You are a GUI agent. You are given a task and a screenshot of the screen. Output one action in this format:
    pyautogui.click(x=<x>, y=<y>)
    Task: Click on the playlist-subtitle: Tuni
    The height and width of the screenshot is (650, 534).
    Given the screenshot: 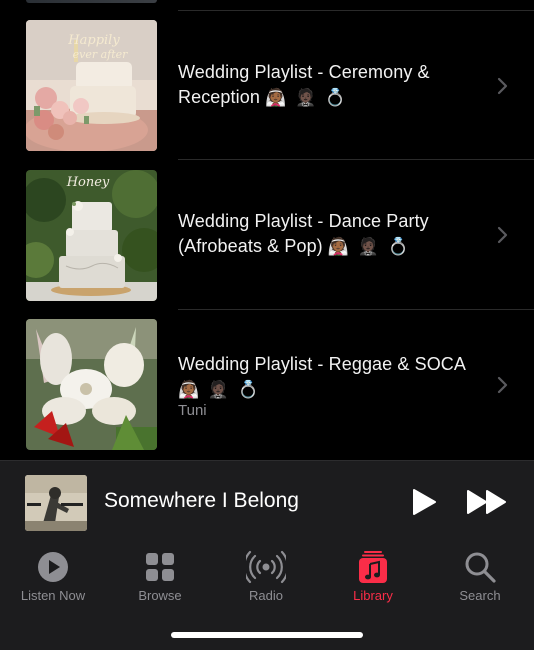 What is the action you would take?
    pyautogui.click(x=192, y=410)
    